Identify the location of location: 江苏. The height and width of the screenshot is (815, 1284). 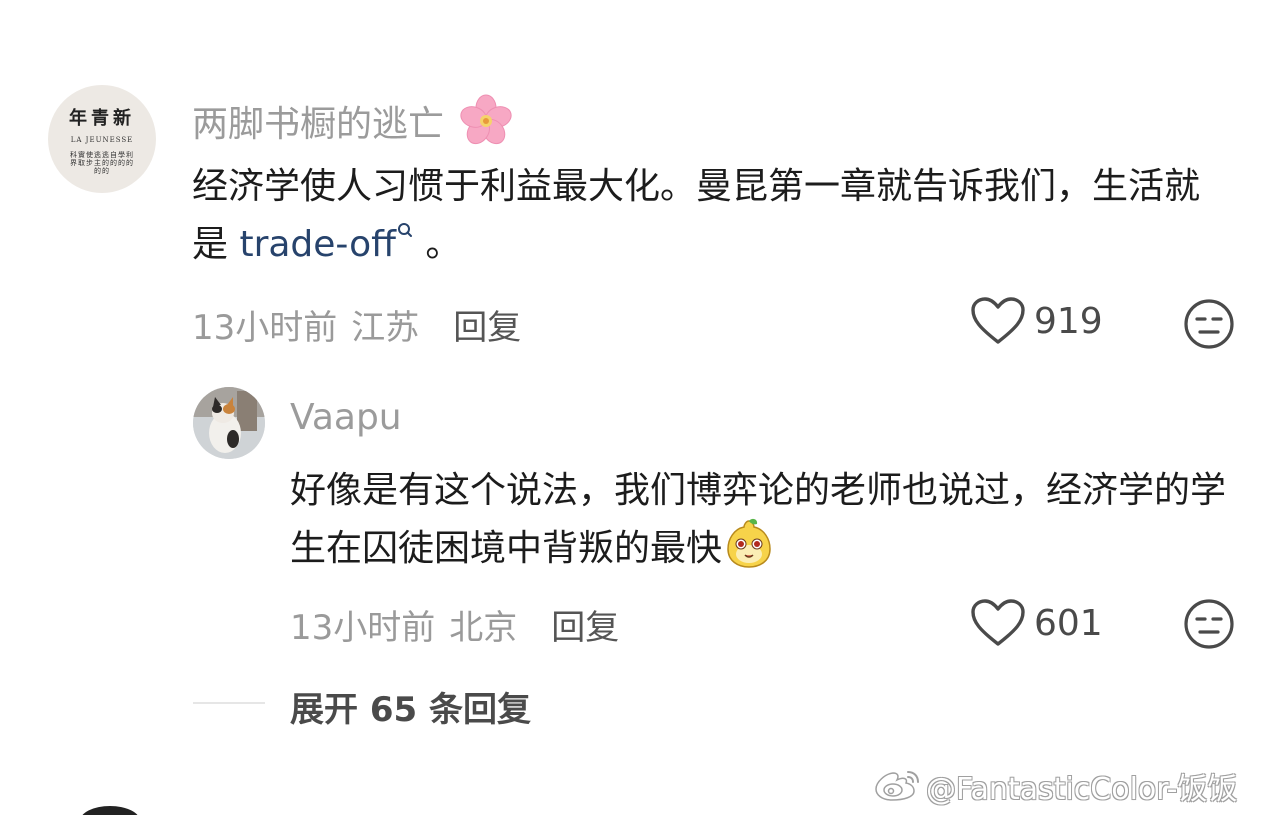
(385, 328).